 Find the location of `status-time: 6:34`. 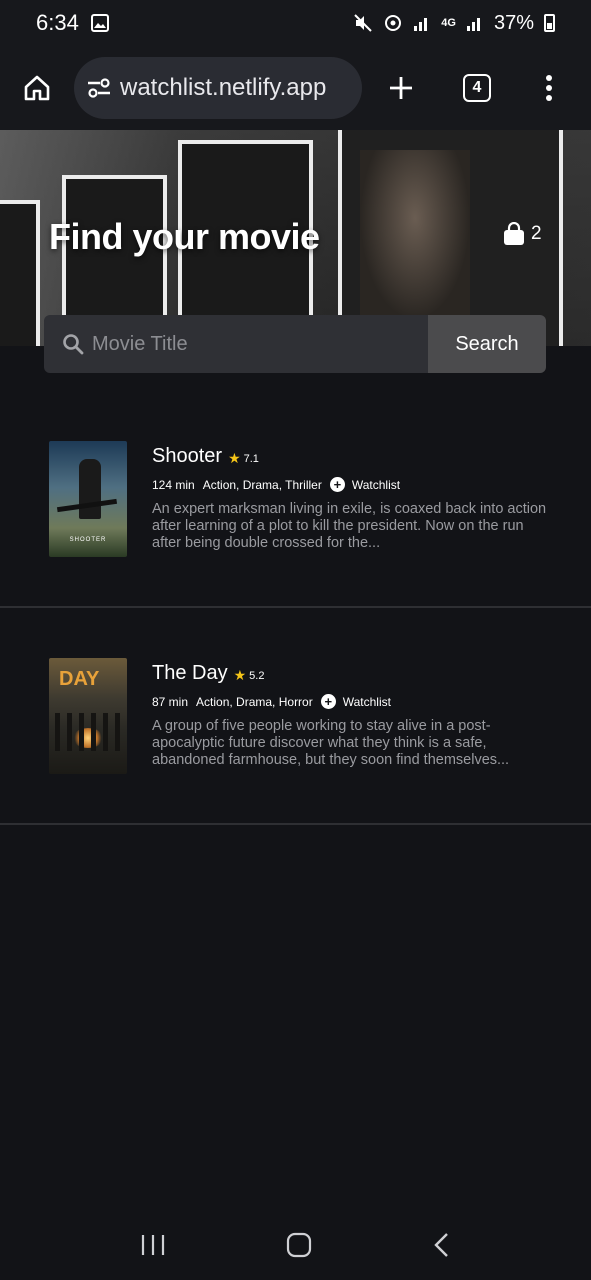

status-time: 6:34 is located at coordinates (57, 22).